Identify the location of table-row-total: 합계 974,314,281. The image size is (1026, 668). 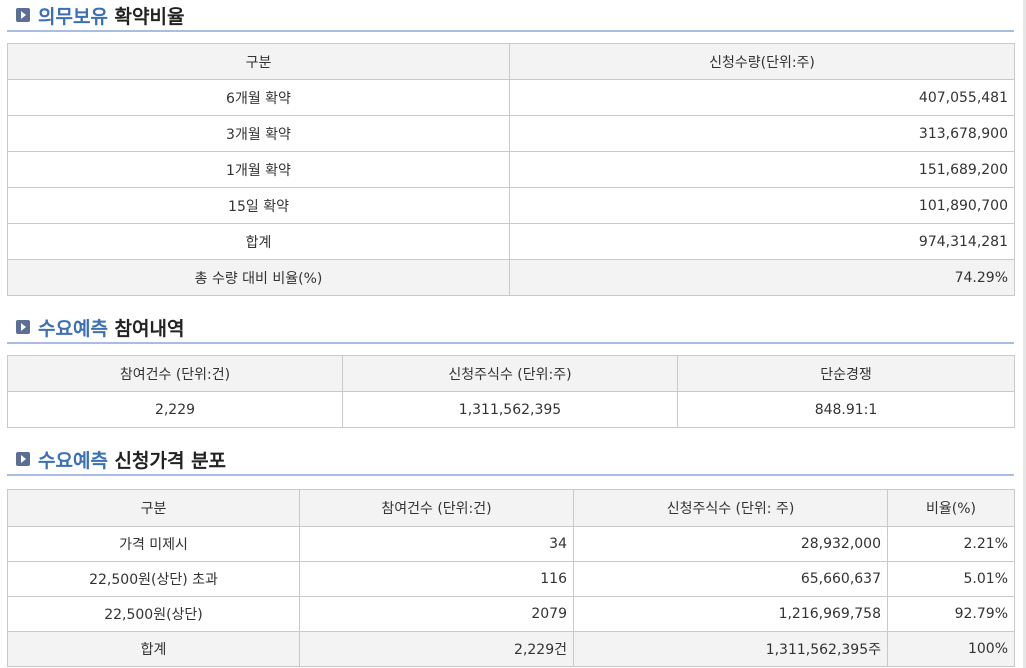
(511, 241).